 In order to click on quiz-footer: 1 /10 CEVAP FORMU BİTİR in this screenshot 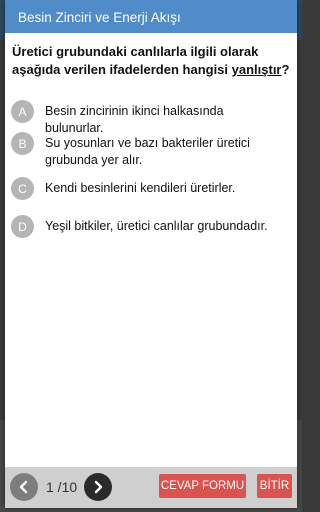, I will do `click(151, 487)`.